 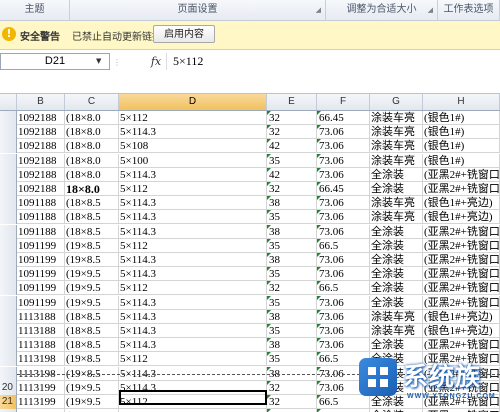 What do you see at coordinates (461, 102) in the screenshot?
I see `column-header-h: H` at bounding box center [461, 102].